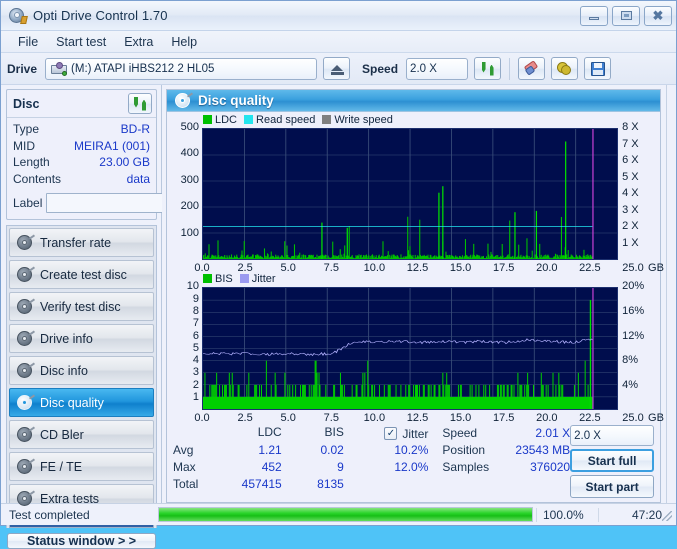  Describe the element at coordinates (565, 68) in the screenshot. I see `settings-button` at that location.